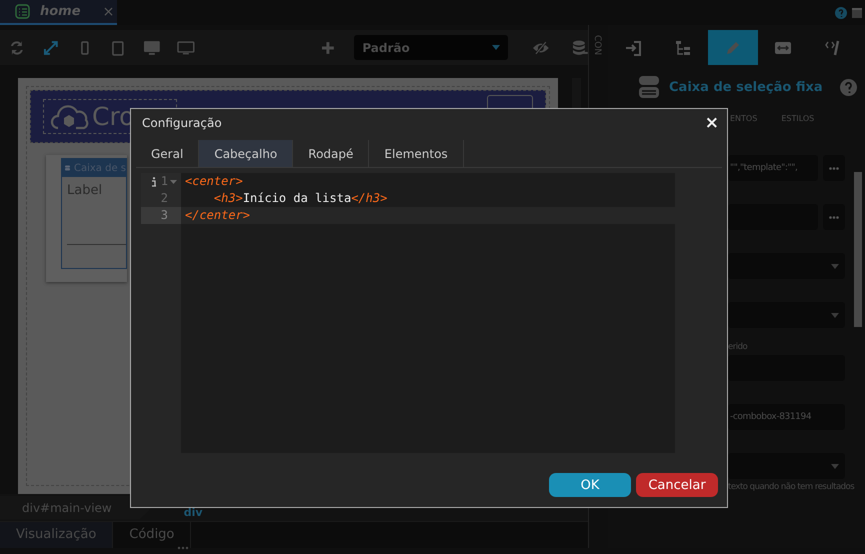  I want to click on document-tab: home ×, so click(58, 12).